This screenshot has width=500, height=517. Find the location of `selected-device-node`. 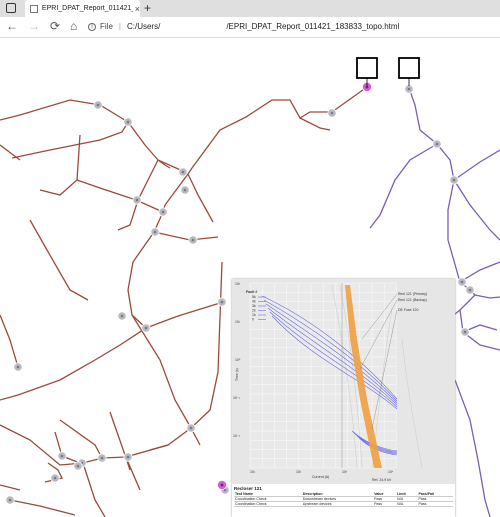

selected-device-node is located at coordinates (221, 484).